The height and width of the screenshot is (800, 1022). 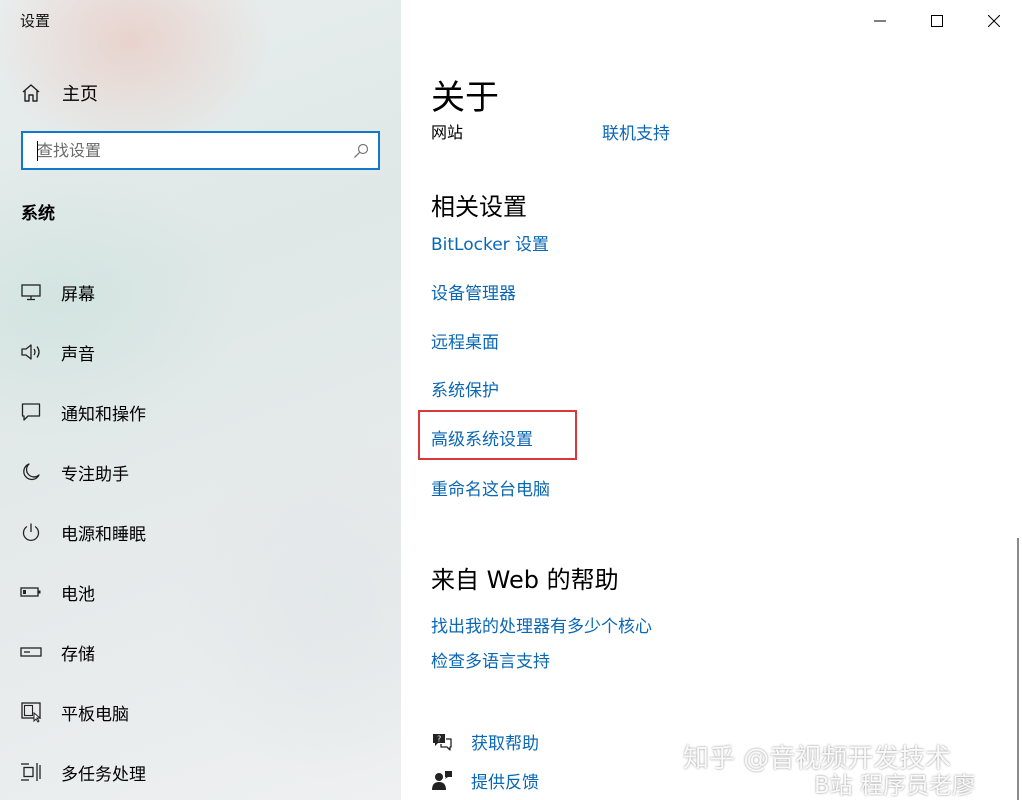 I want to click on multitasking-icon, so click(x=31, y=772).